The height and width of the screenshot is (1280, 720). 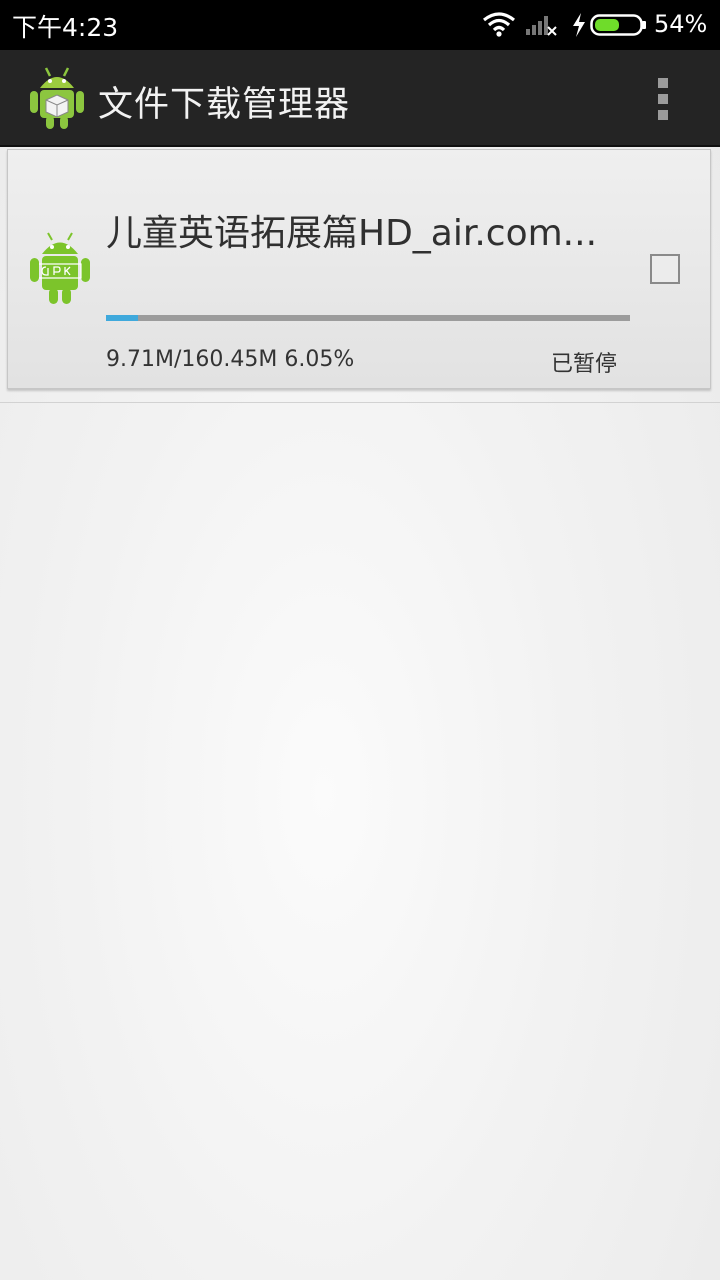 What do you see at coordinates (224, 105) in the screenshot?
I see `page-title: 文件下载管理器` at bounding box center [224, 105].